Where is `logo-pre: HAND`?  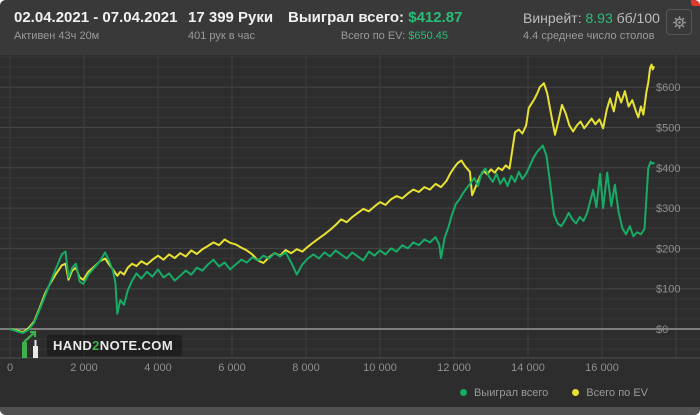 logo-pre: HAND is located at coordinates (73, 345).